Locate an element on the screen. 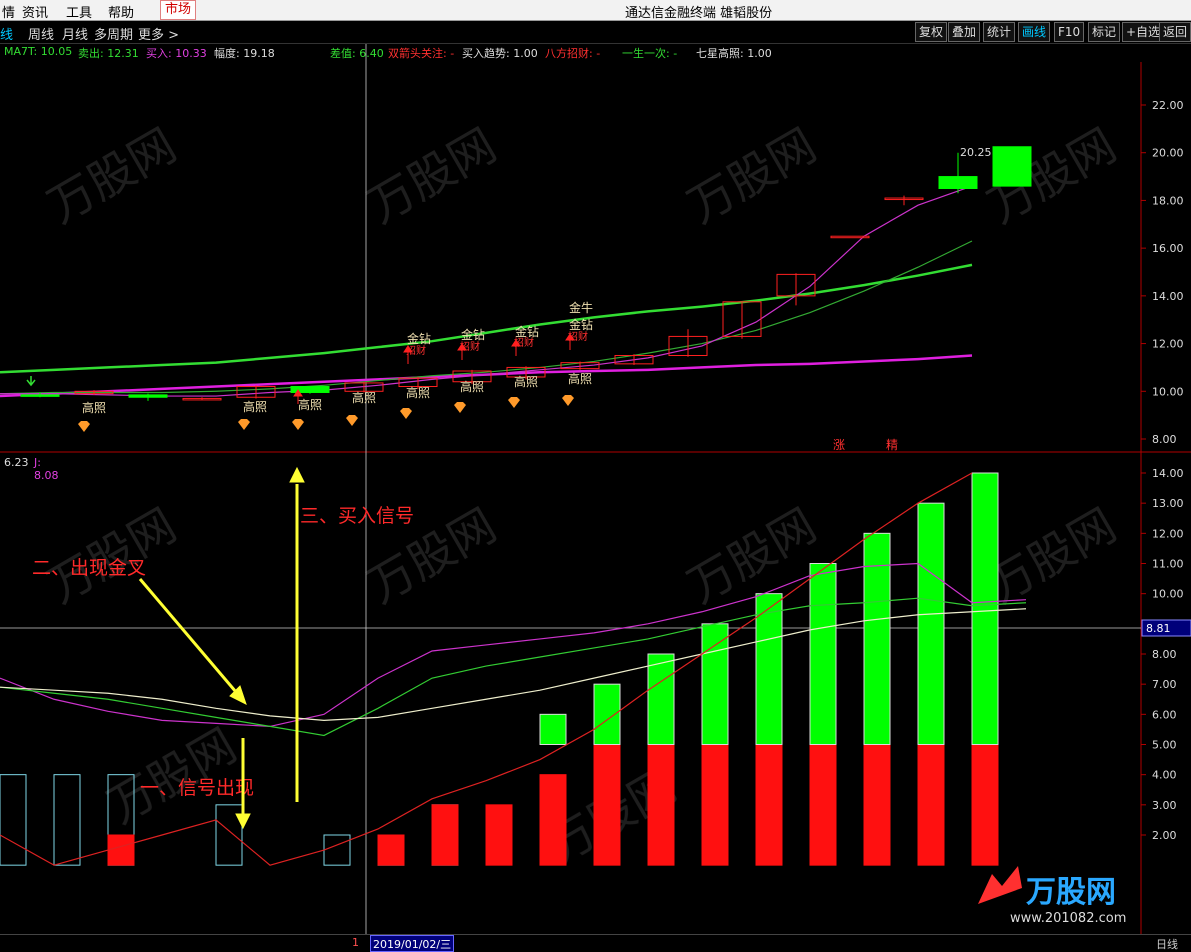  sub-axis-label: 7.00 is located at coordinates (1164, 684).